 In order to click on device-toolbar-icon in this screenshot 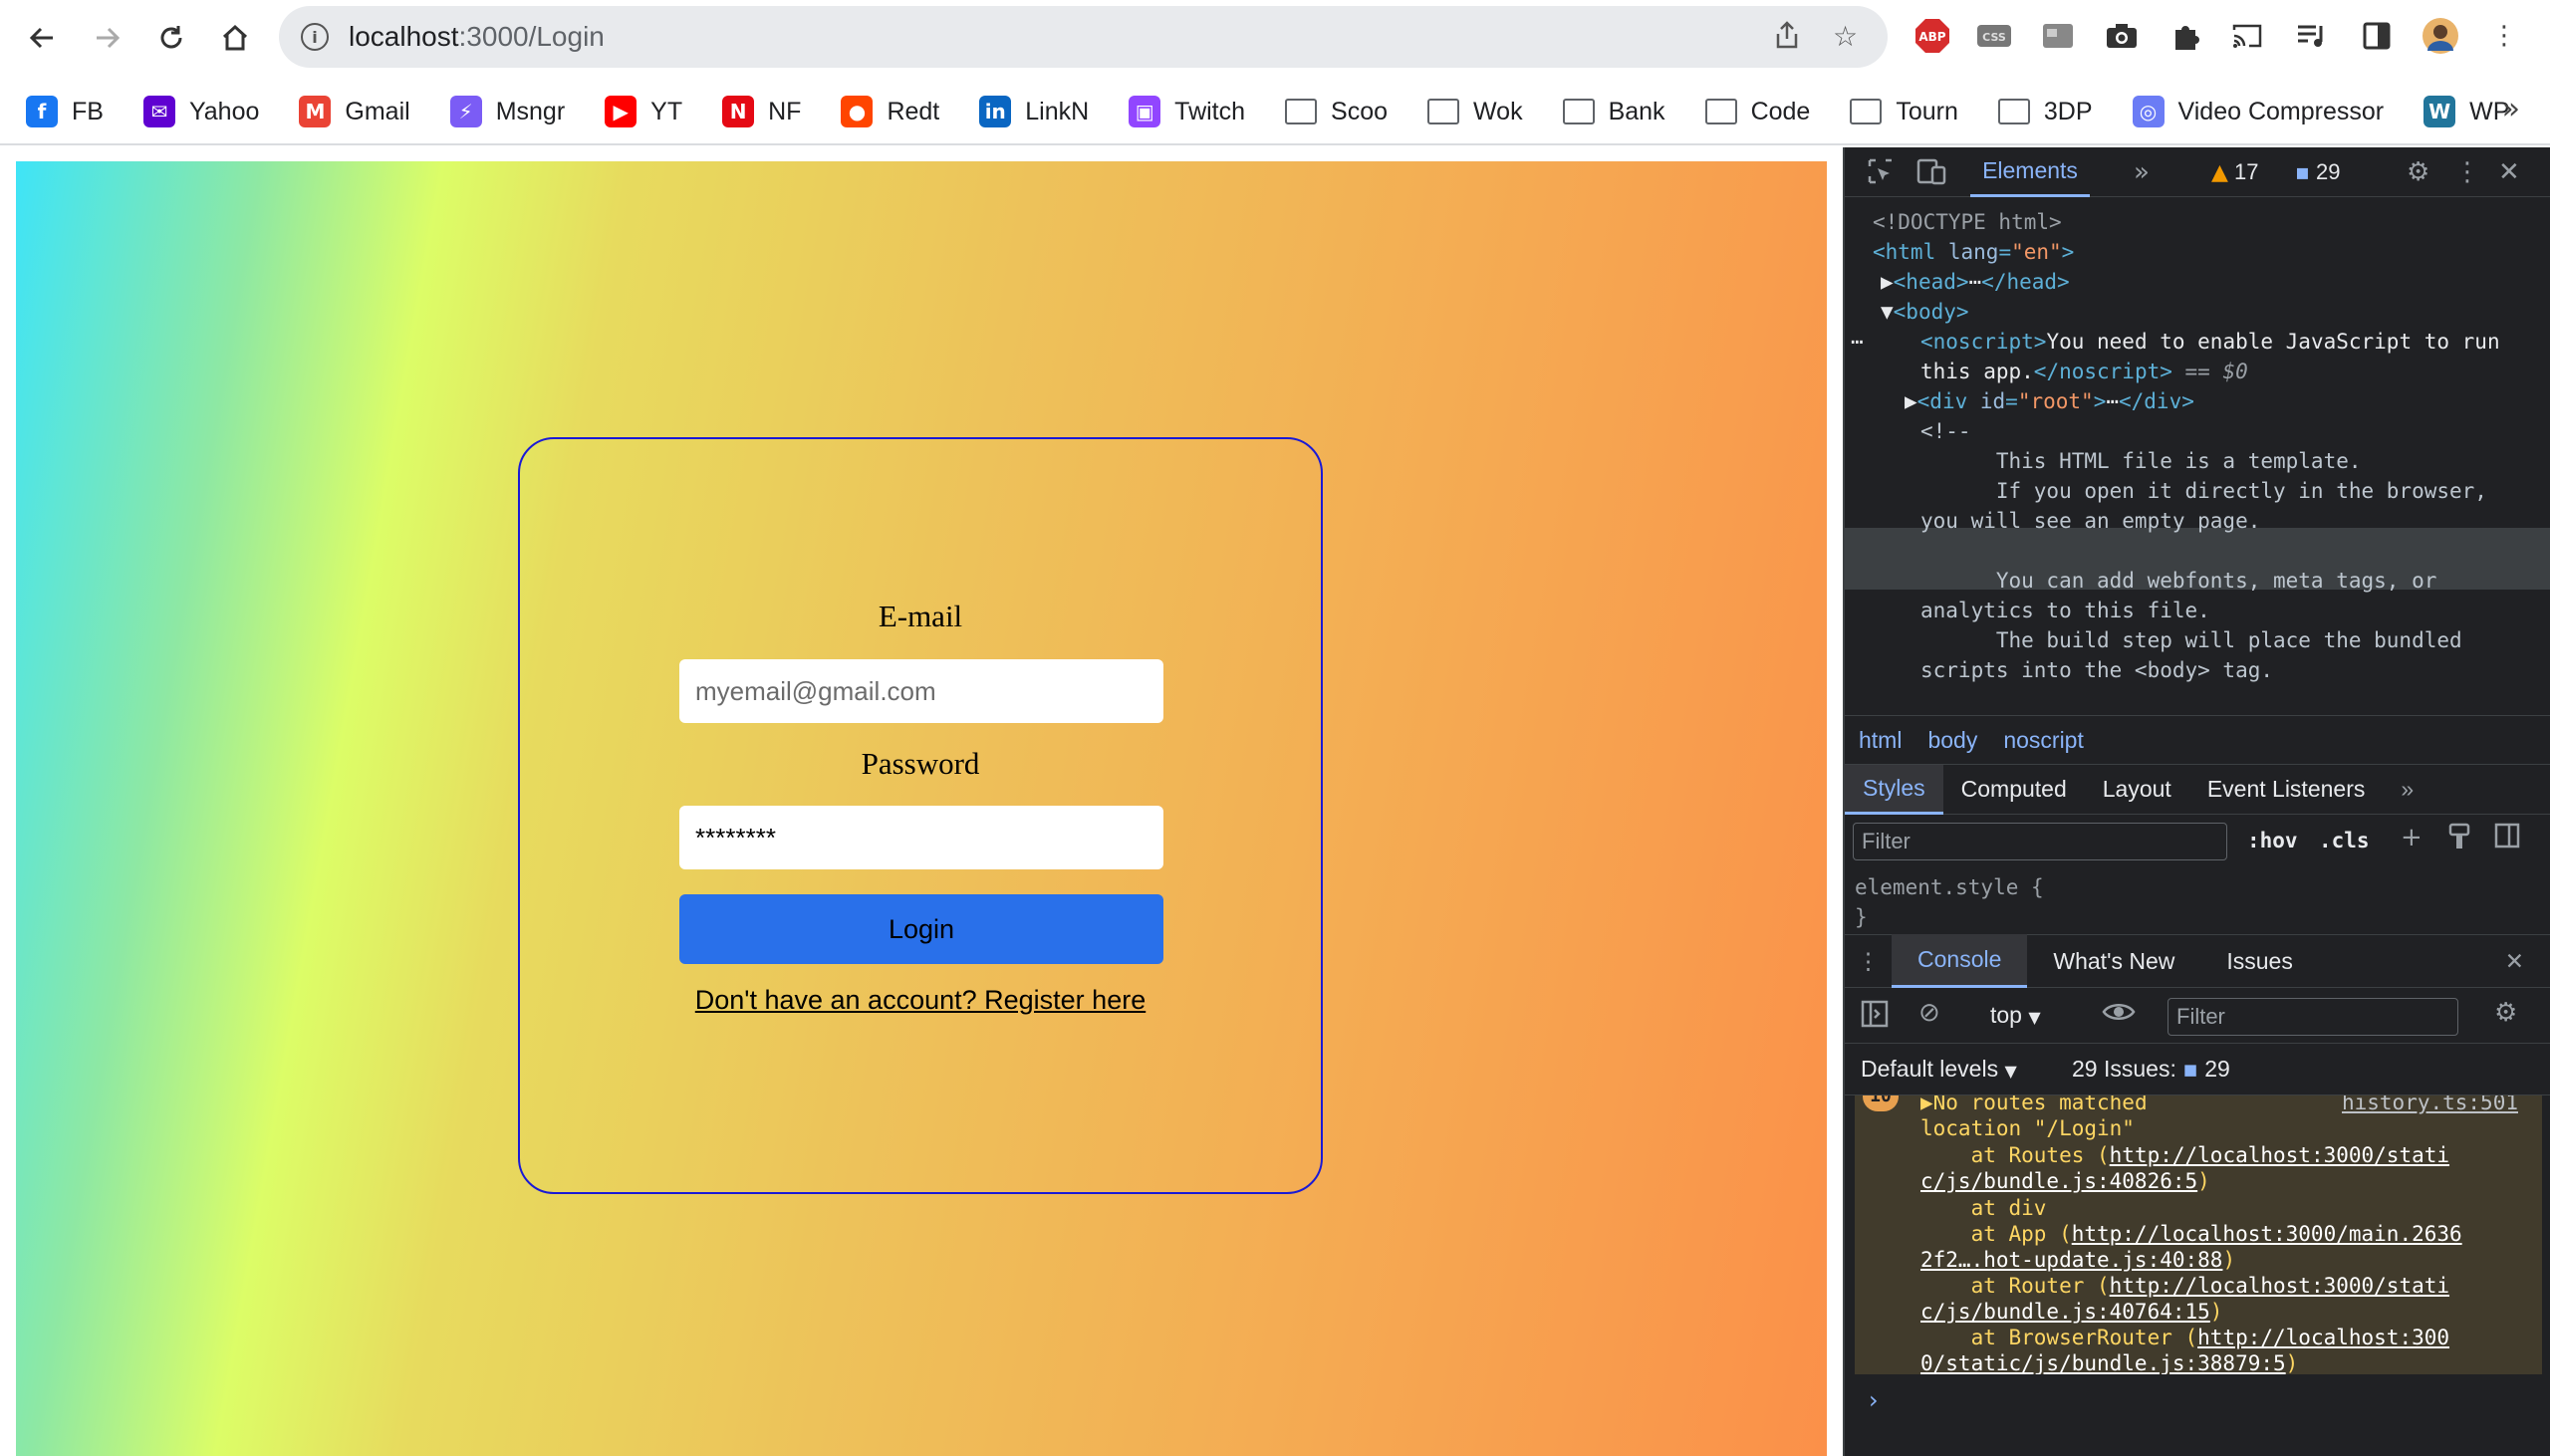, I will do `click(1931, 174)`.